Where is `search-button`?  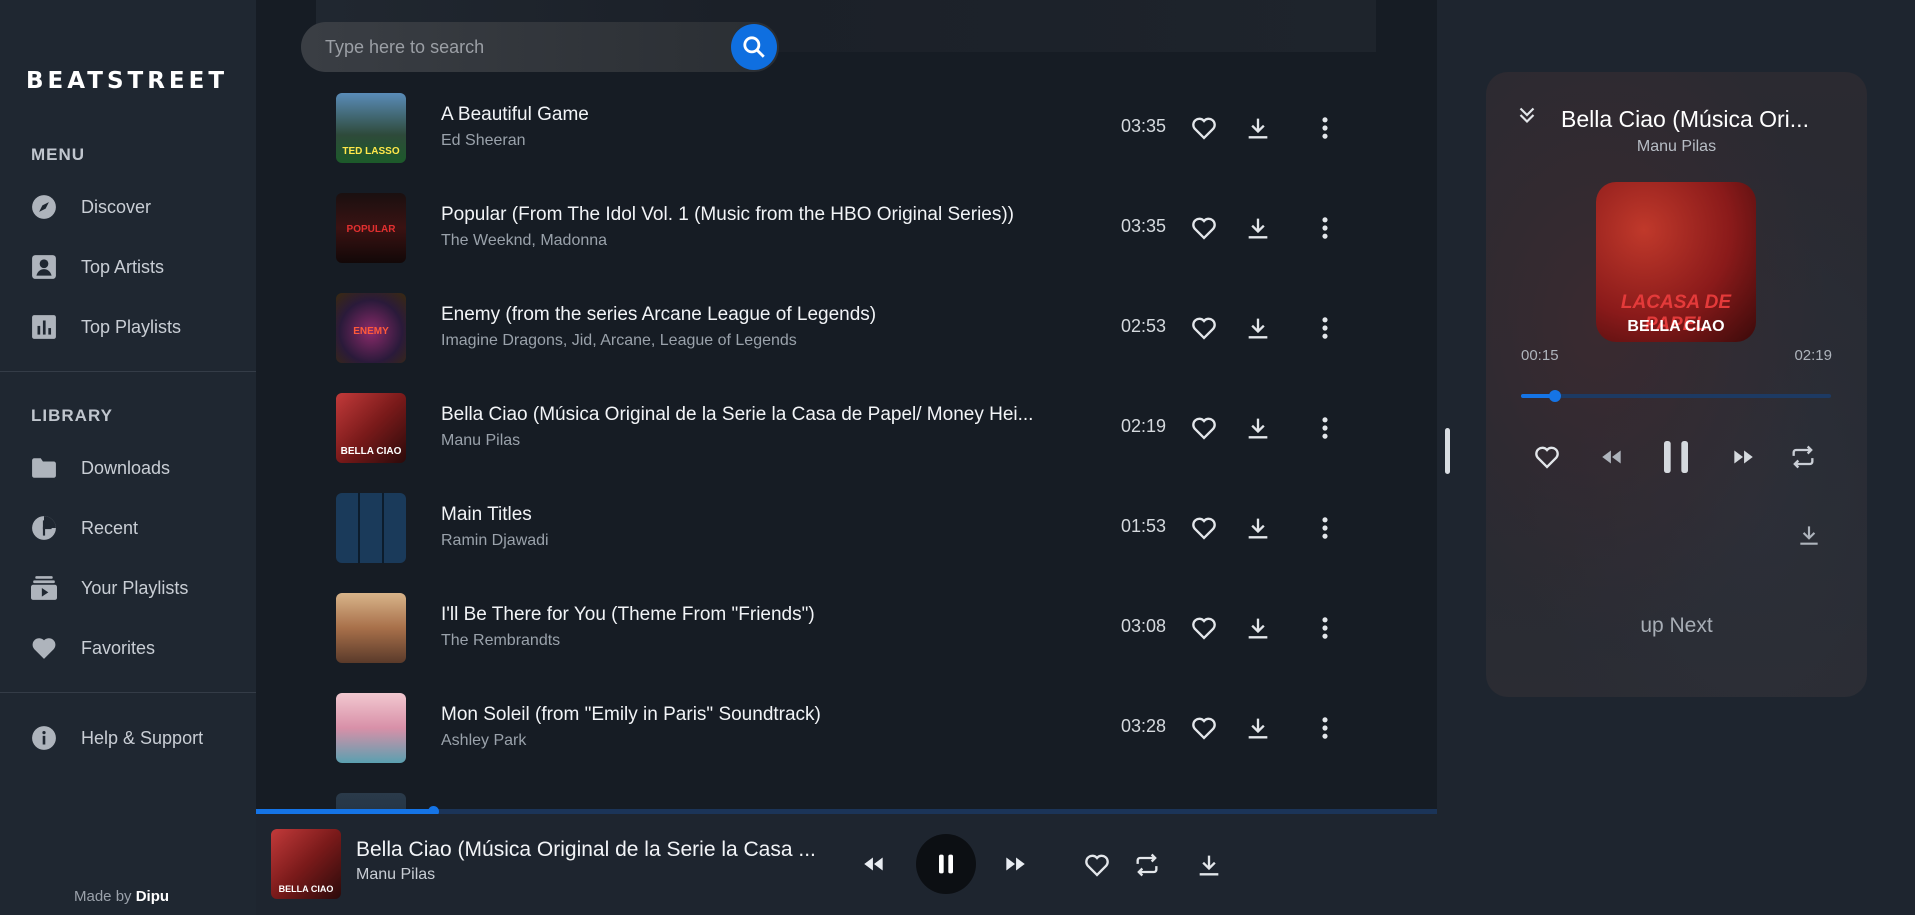 search-button is located at coordinates (754, 47).